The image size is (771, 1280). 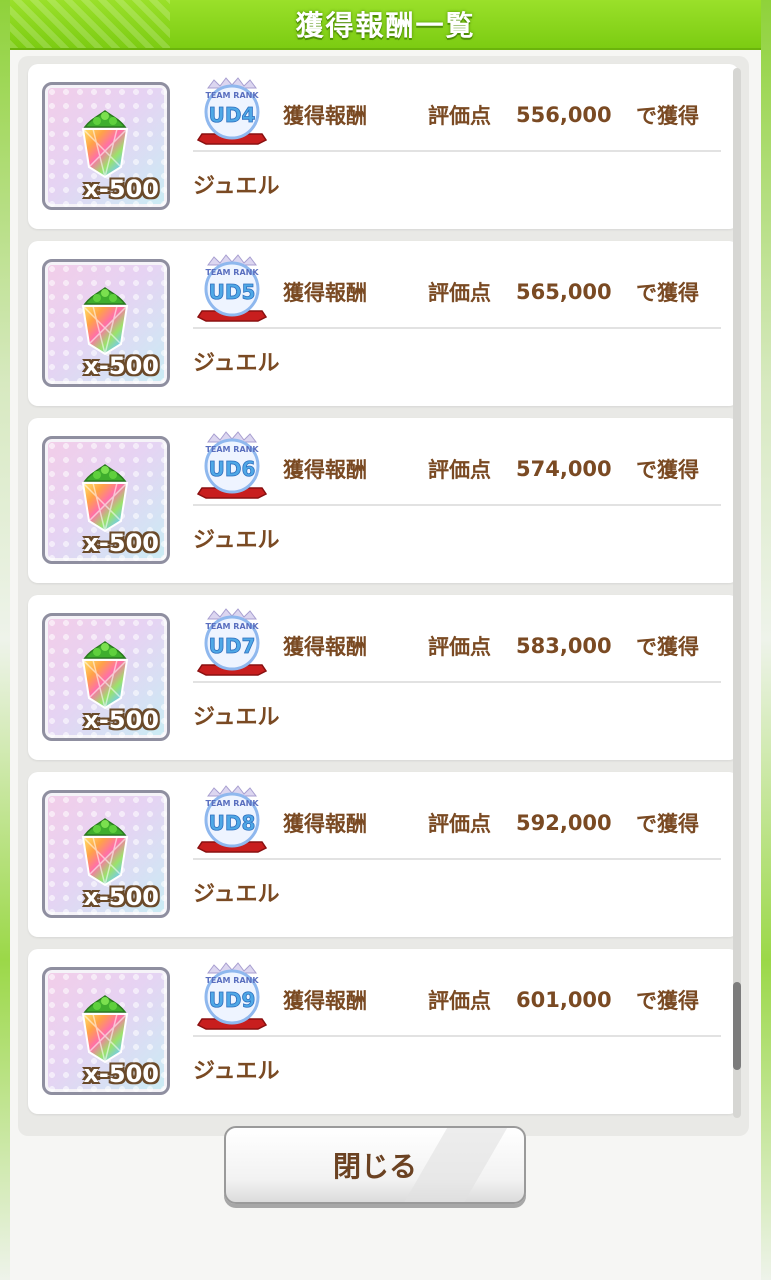 I want to click on dialog-title: 獲得報酬一覧, so click(x=385, y=25).